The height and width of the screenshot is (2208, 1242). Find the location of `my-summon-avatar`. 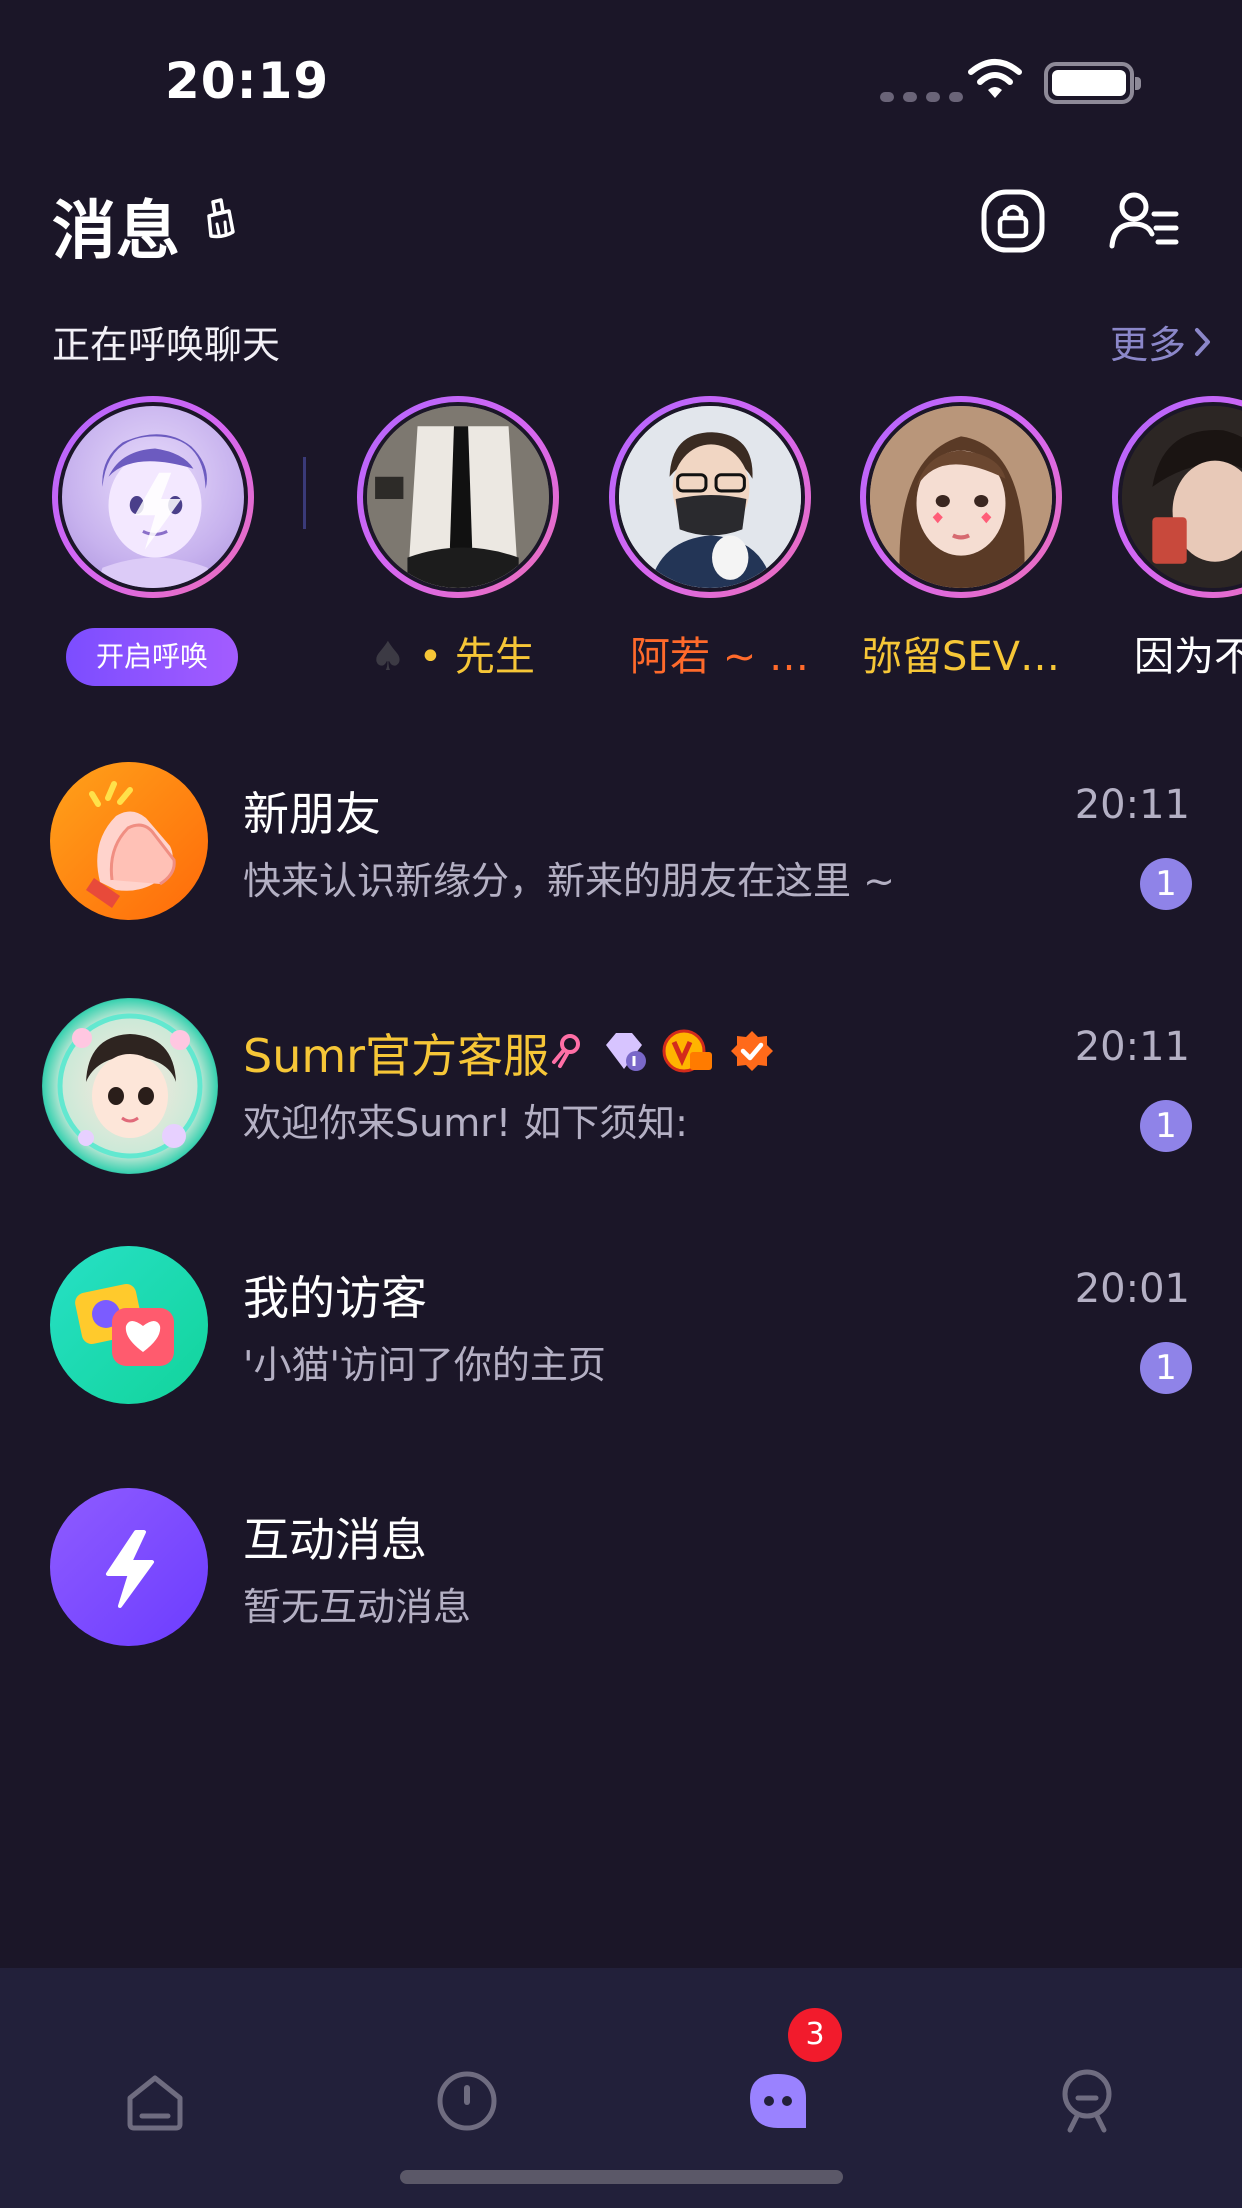

my-summon-avatar is located at coordinates (153, 497).